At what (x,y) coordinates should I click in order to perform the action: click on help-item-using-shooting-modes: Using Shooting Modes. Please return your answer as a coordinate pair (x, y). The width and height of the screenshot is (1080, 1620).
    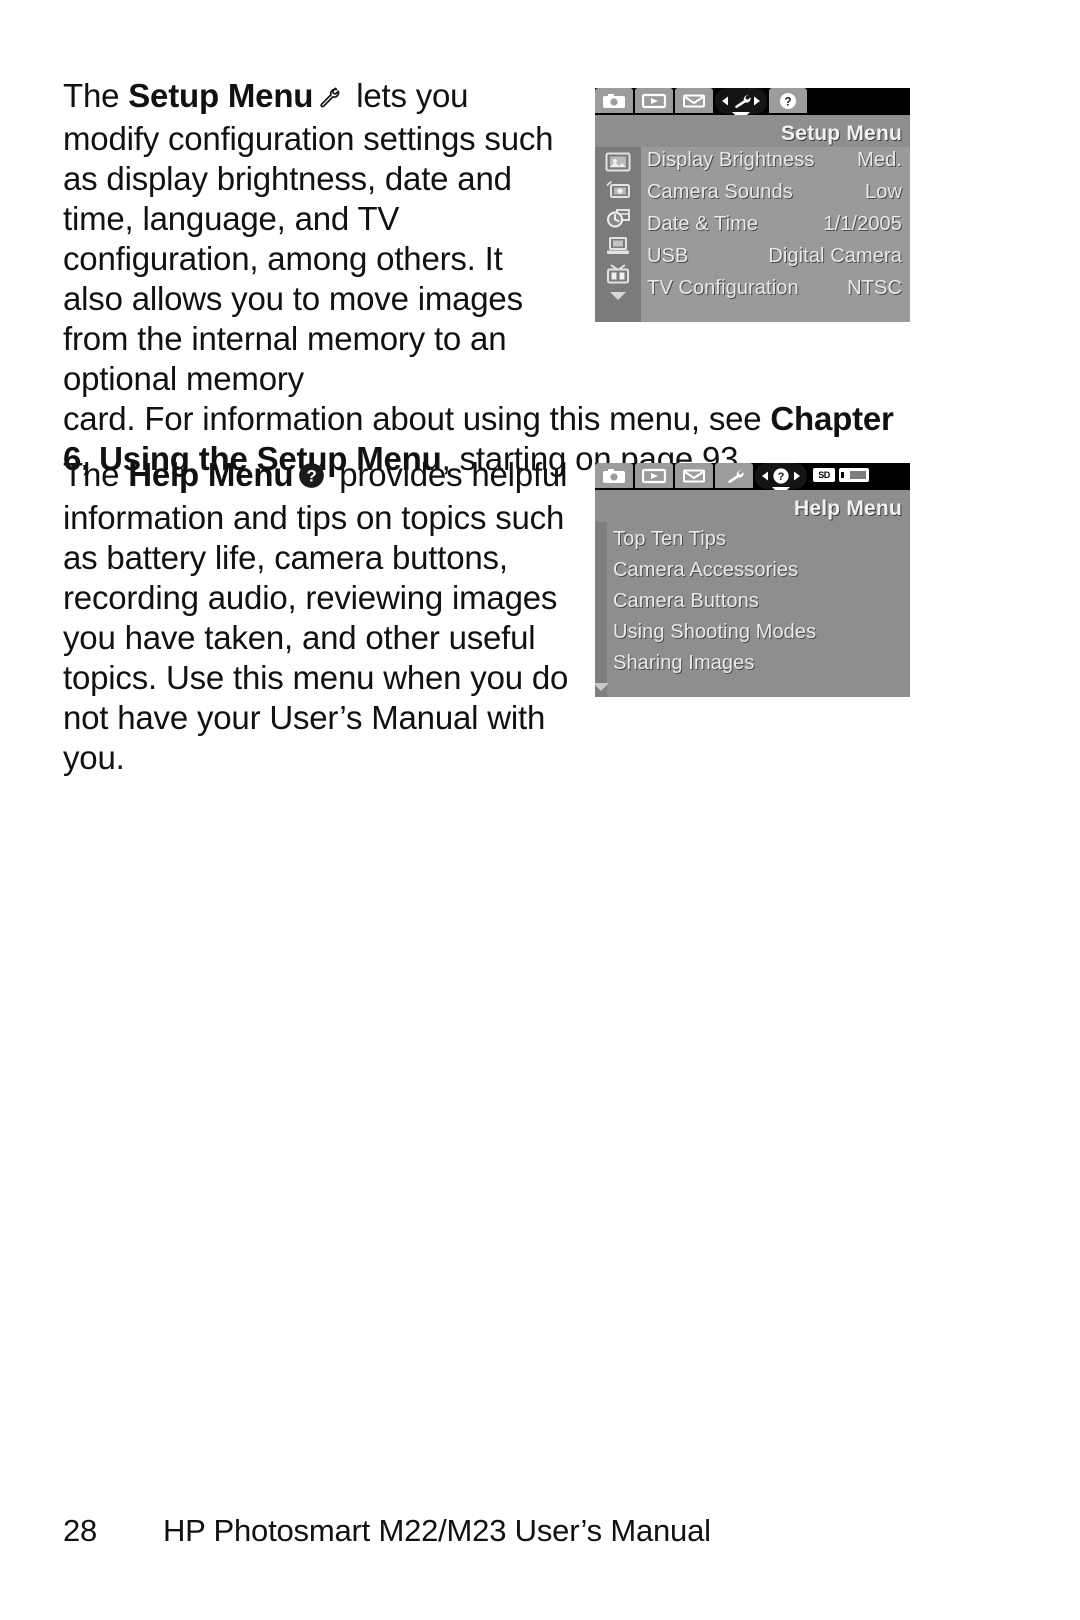
    Looking at the image, I should click on (761, 636).